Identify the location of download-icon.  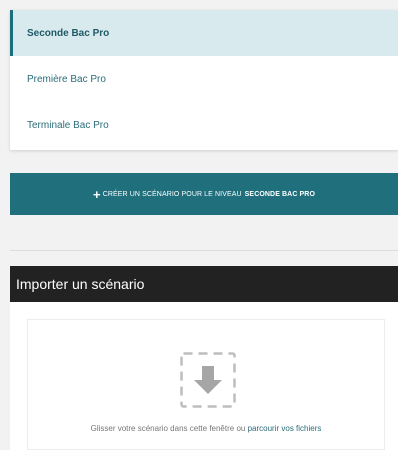
(208, 380).